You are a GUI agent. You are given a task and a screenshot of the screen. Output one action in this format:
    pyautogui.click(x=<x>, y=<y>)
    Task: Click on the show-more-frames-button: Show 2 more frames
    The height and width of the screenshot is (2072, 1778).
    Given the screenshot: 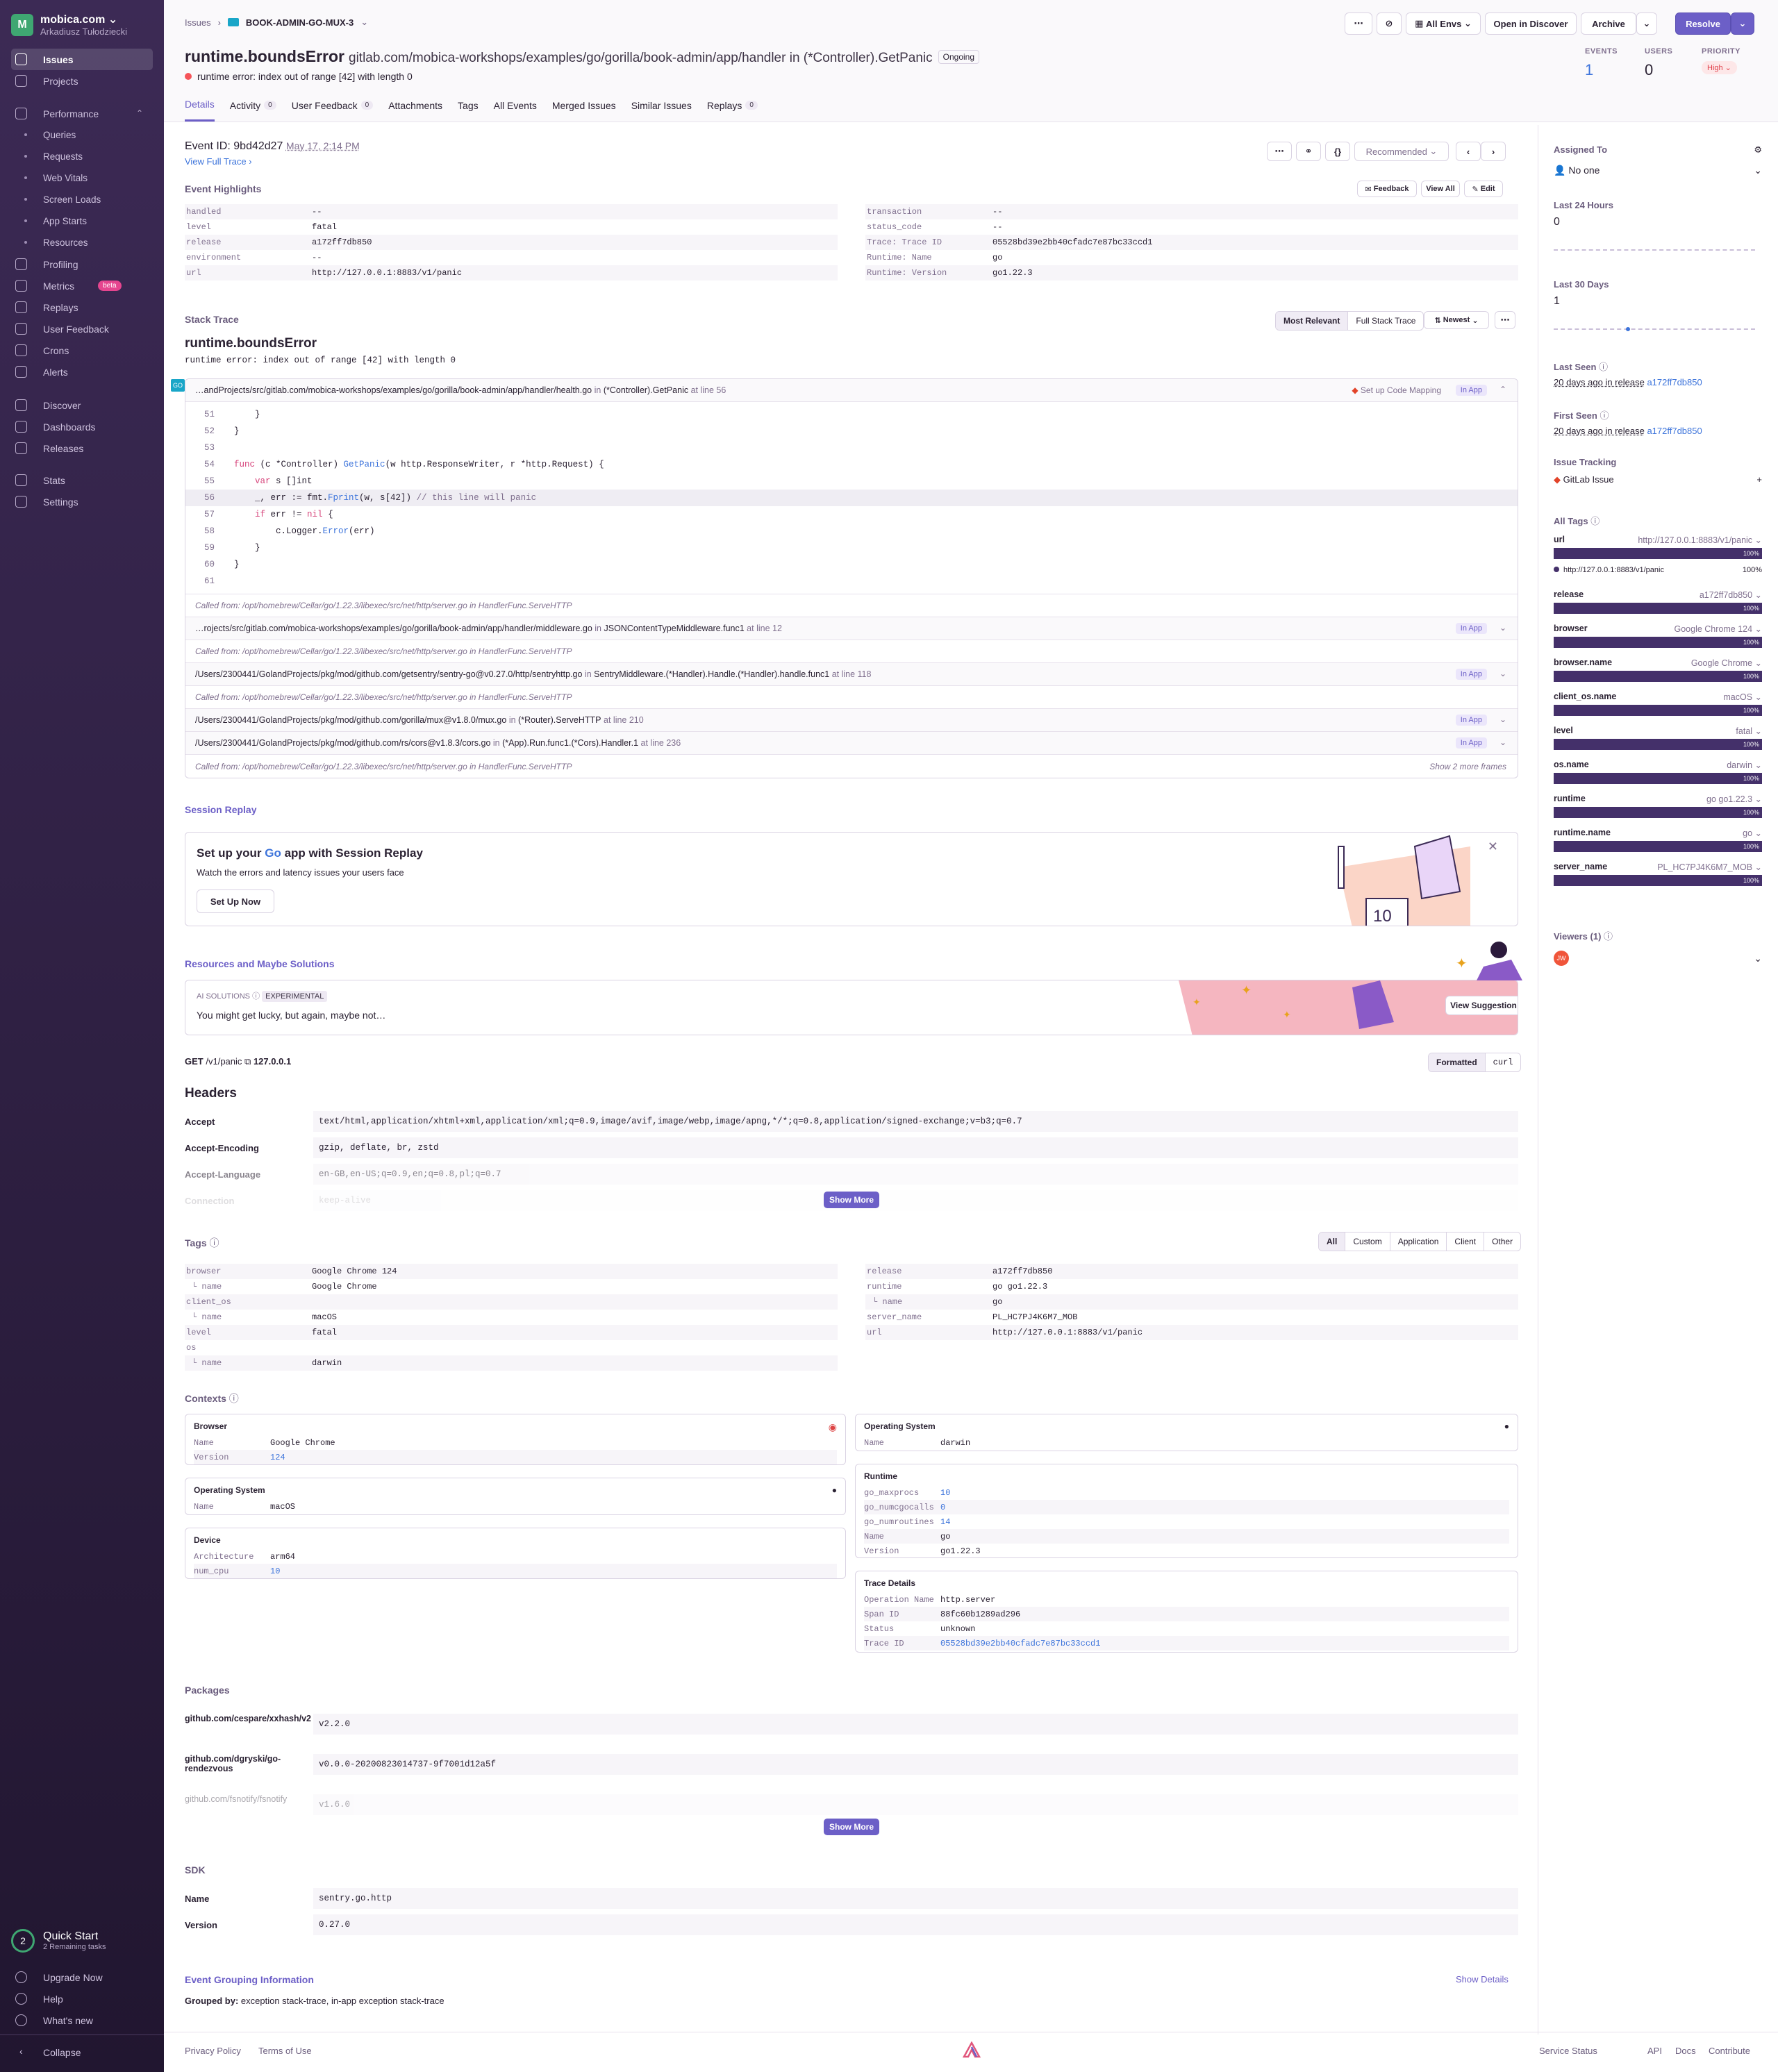 What is the action you would take?
    pyautogui.click(x=1467, y=766)
    